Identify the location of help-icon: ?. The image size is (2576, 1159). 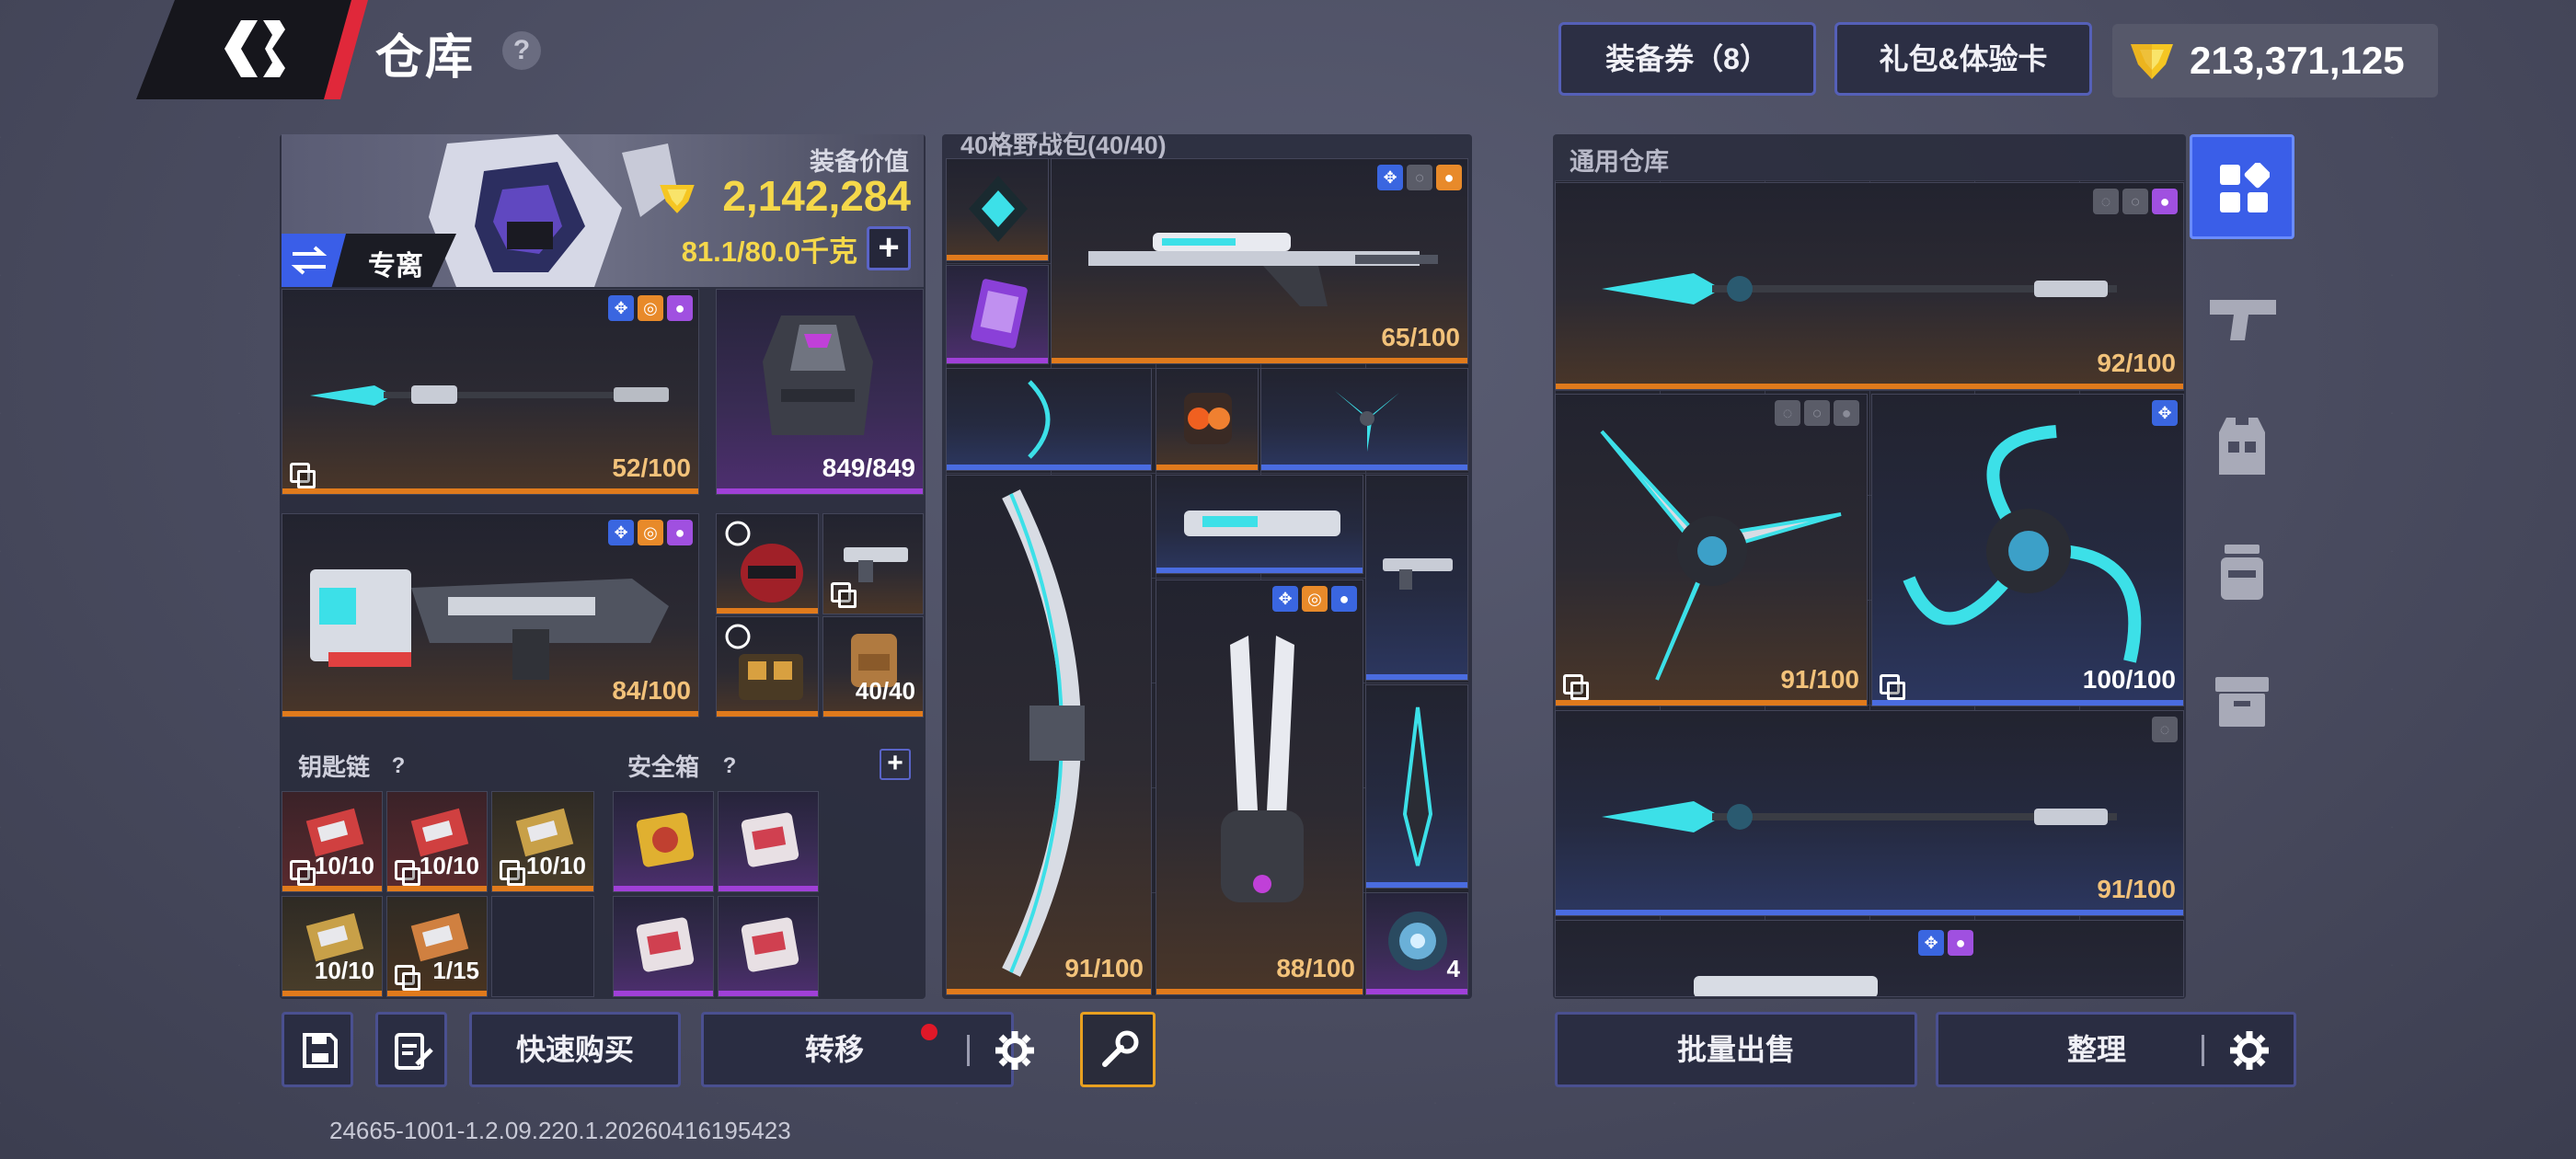
(521, 50).